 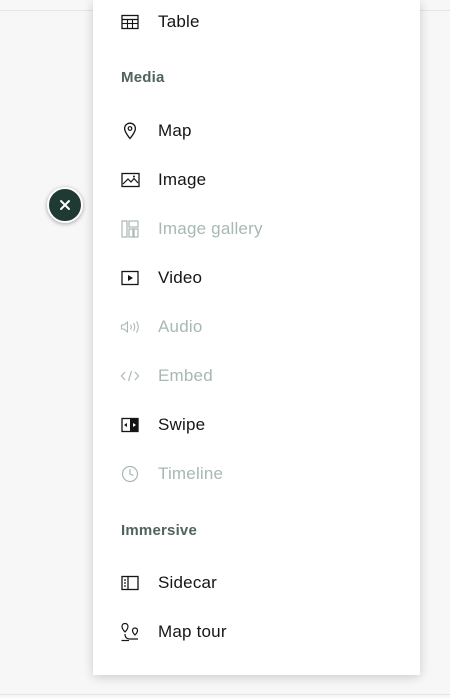 I want to click on menu-item-label: Timeline, so click(x=191, y=473).